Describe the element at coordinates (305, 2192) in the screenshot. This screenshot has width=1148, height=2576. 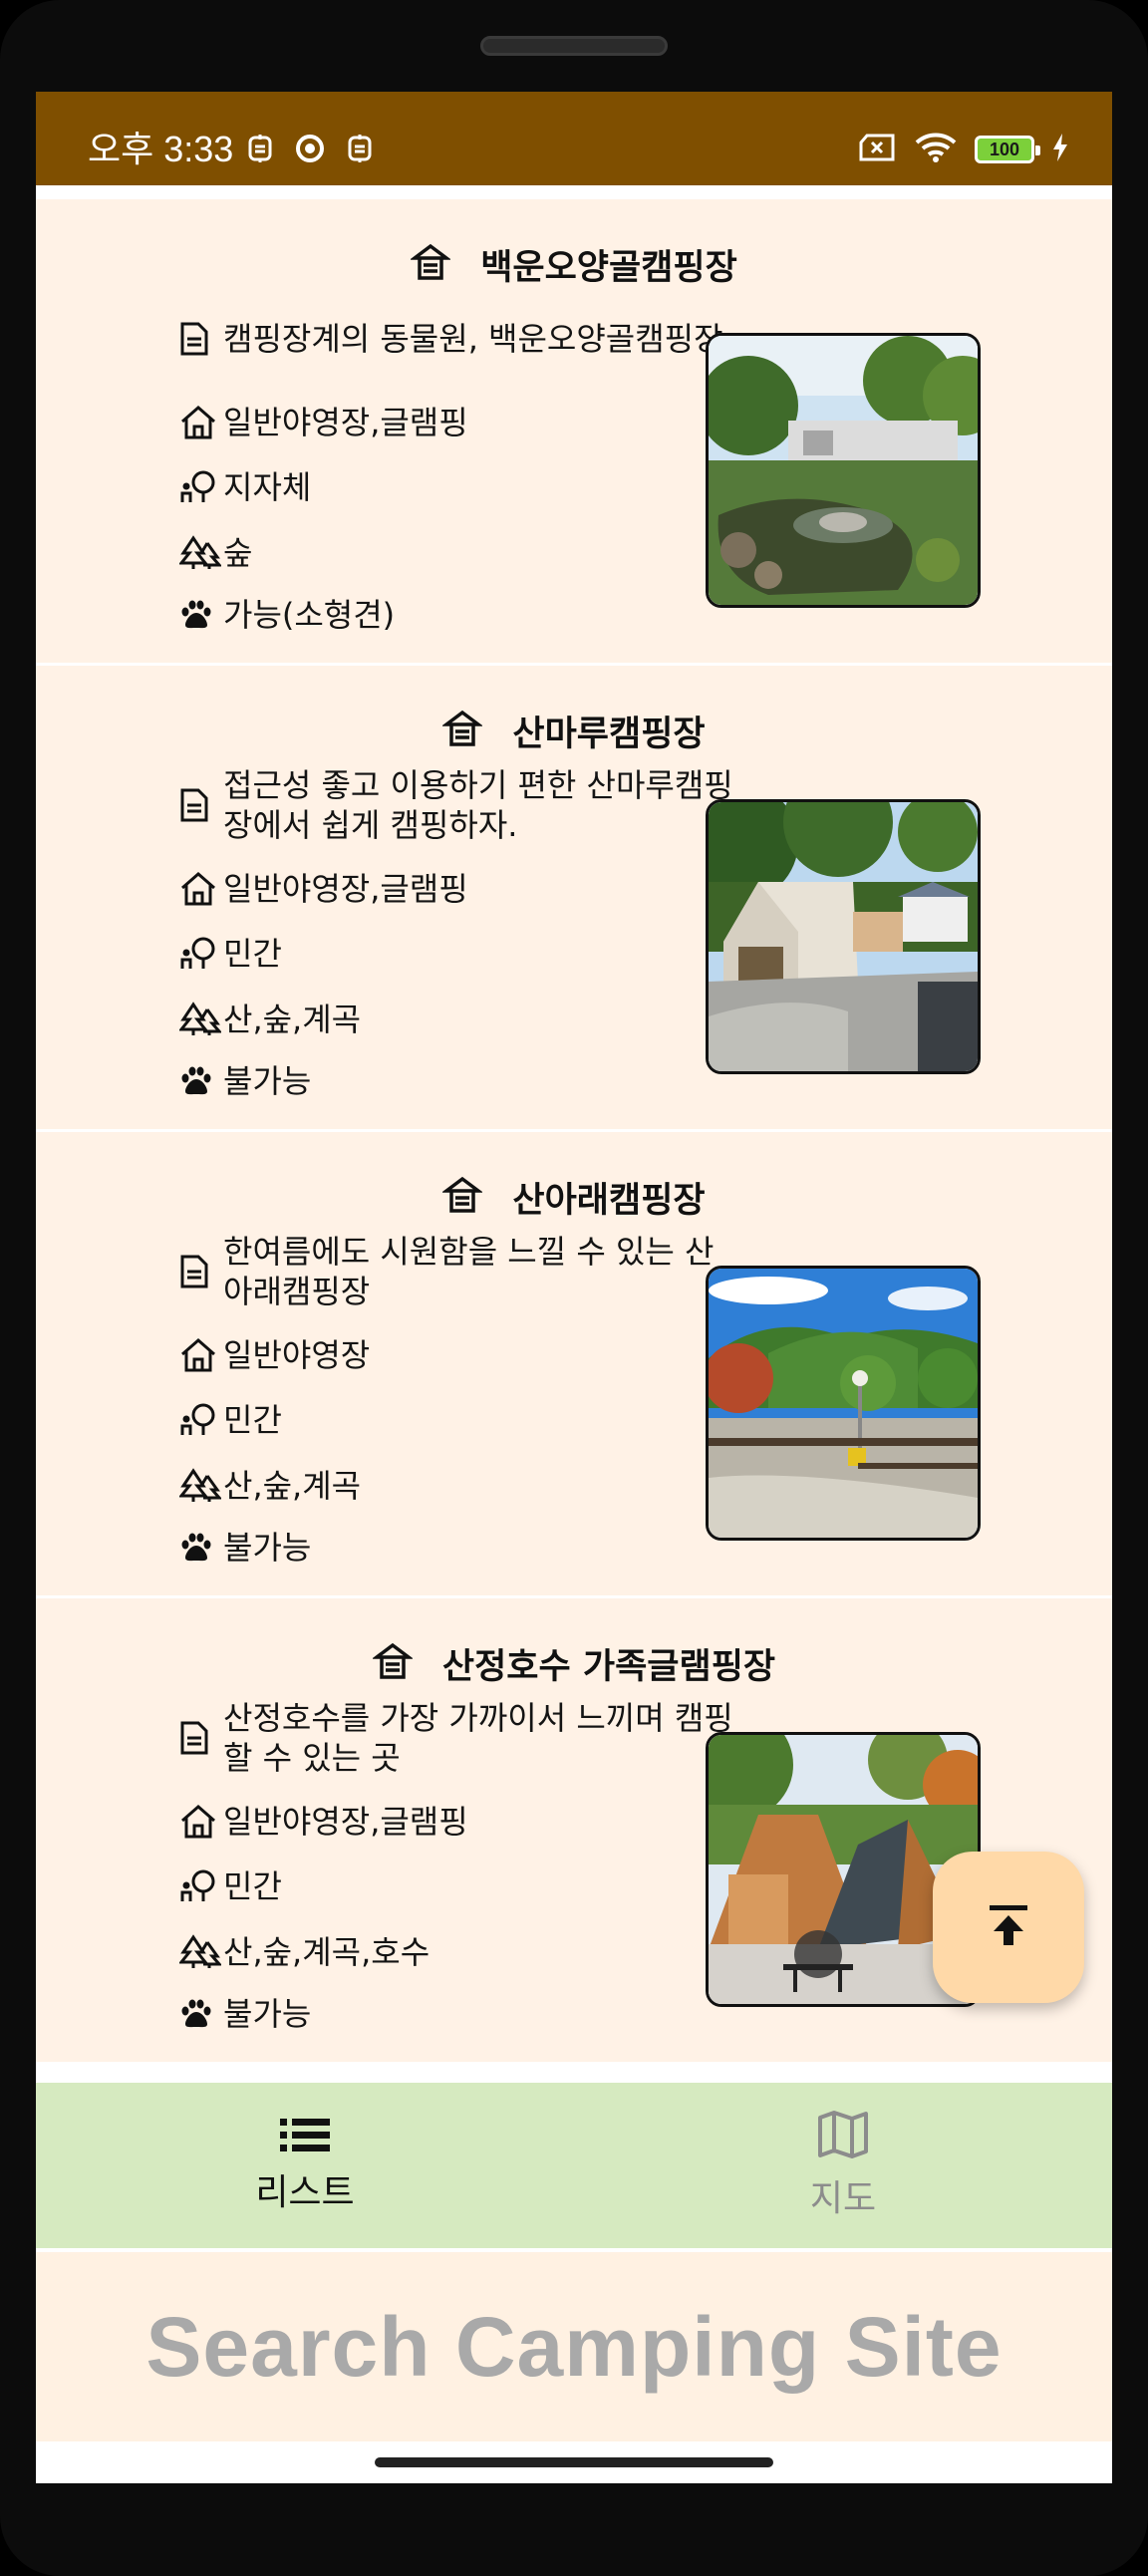
I see `nav-tab-list-label: 리스트` at that location.